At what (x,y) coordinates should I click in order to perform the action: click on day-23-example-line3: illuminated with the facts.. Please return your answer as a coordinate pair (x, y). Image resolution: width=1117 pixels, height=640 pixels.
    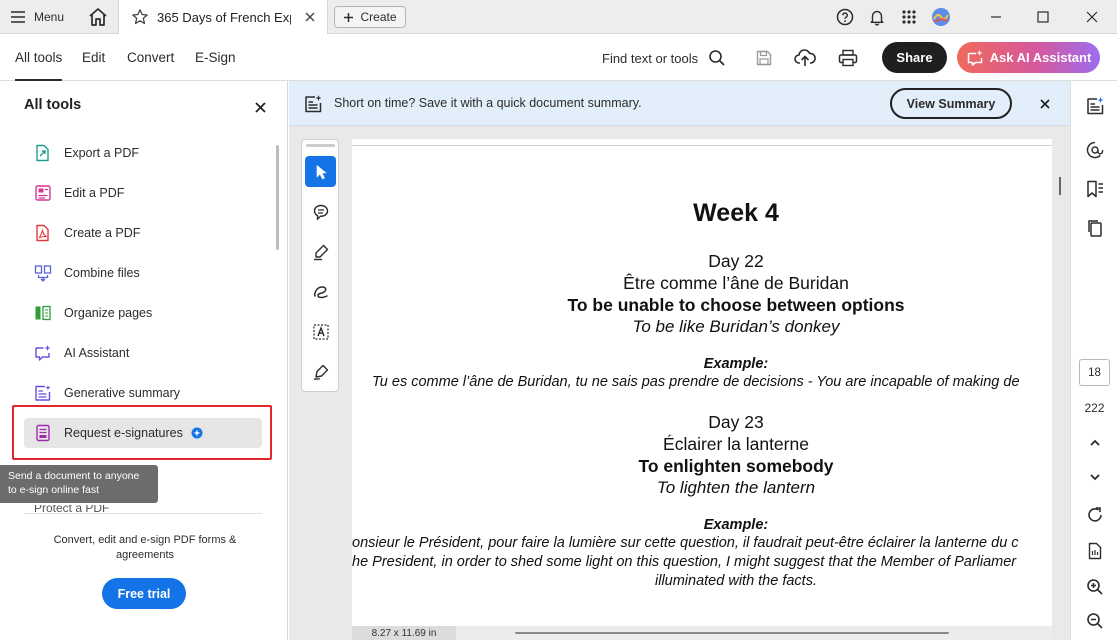
    Looking at the image, I should click on (736, 581).